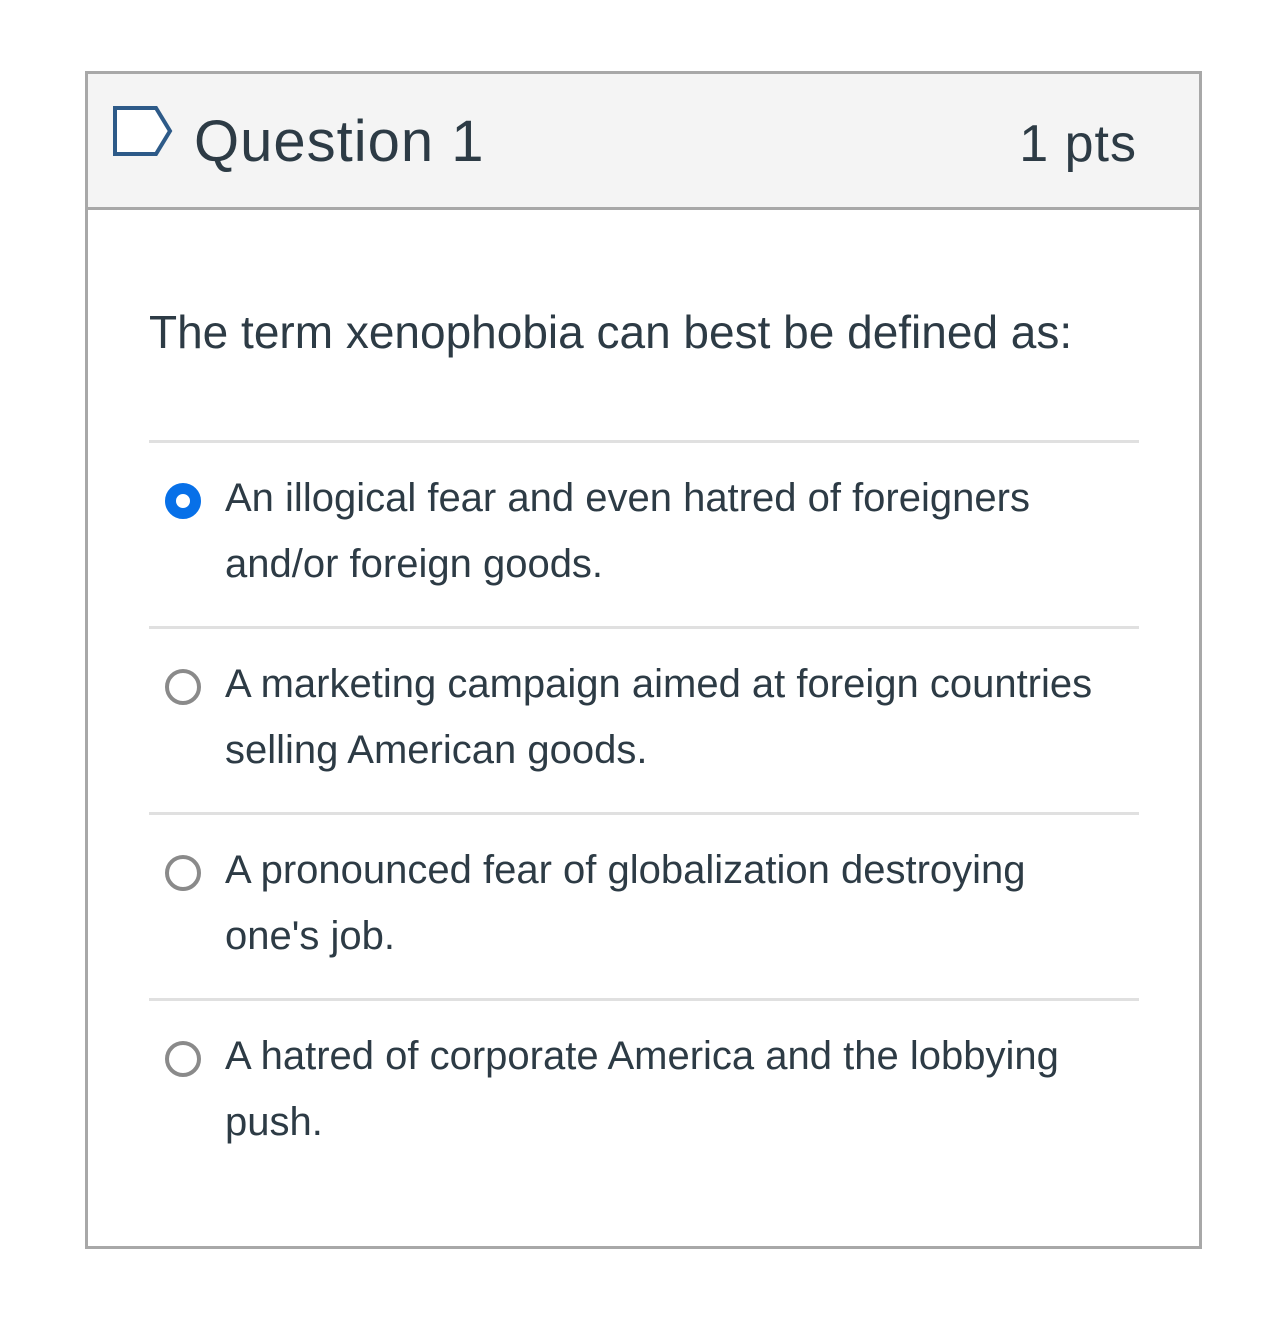 The image size is (1284, 1342). Describe the element at coordinates (1078, 144) in the screenshot. I see `question-points: 1 pts` at that location.